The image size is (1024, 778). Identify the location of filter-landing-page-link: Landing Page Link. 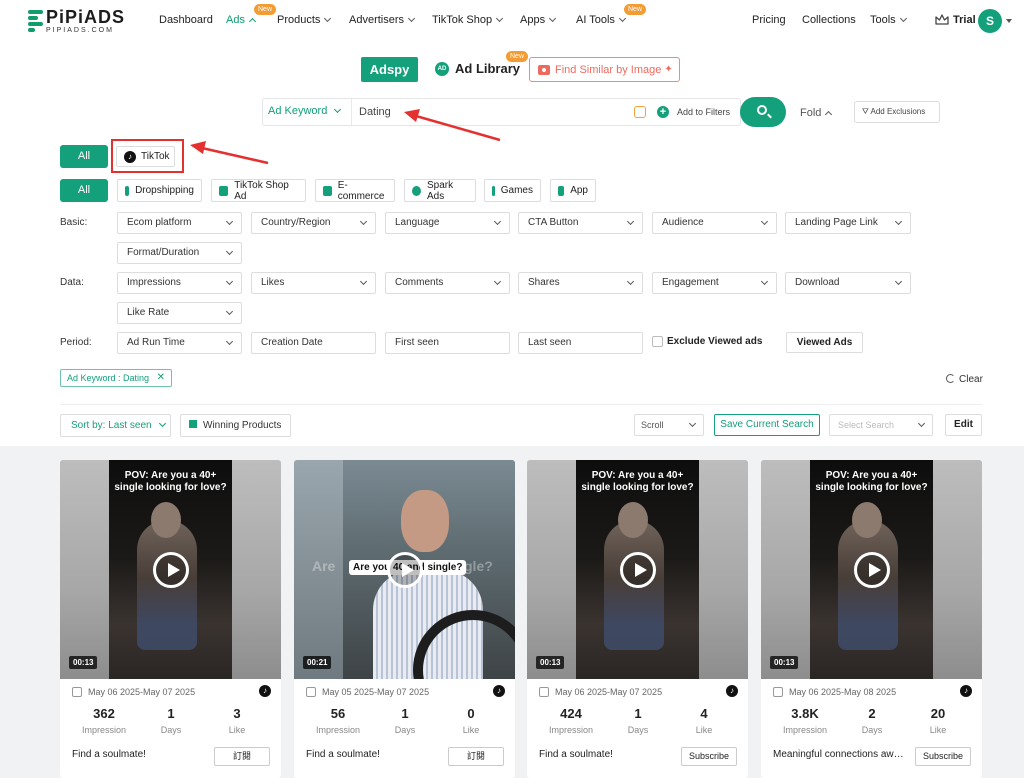
(848, 223).